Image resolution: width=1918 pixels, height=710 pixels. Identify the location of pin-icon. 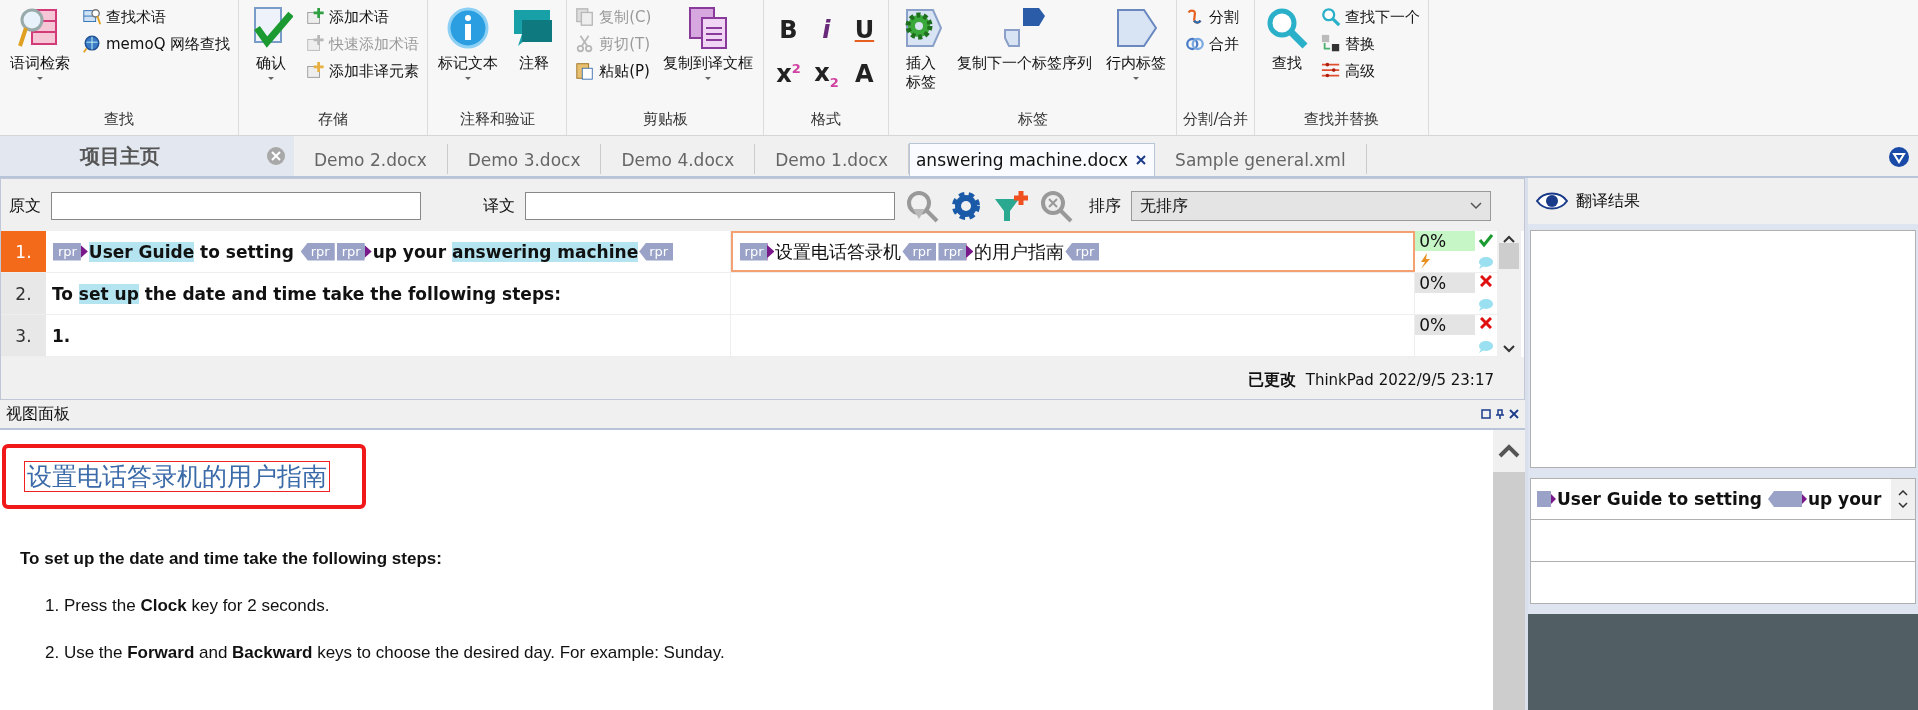
(1500, 414).